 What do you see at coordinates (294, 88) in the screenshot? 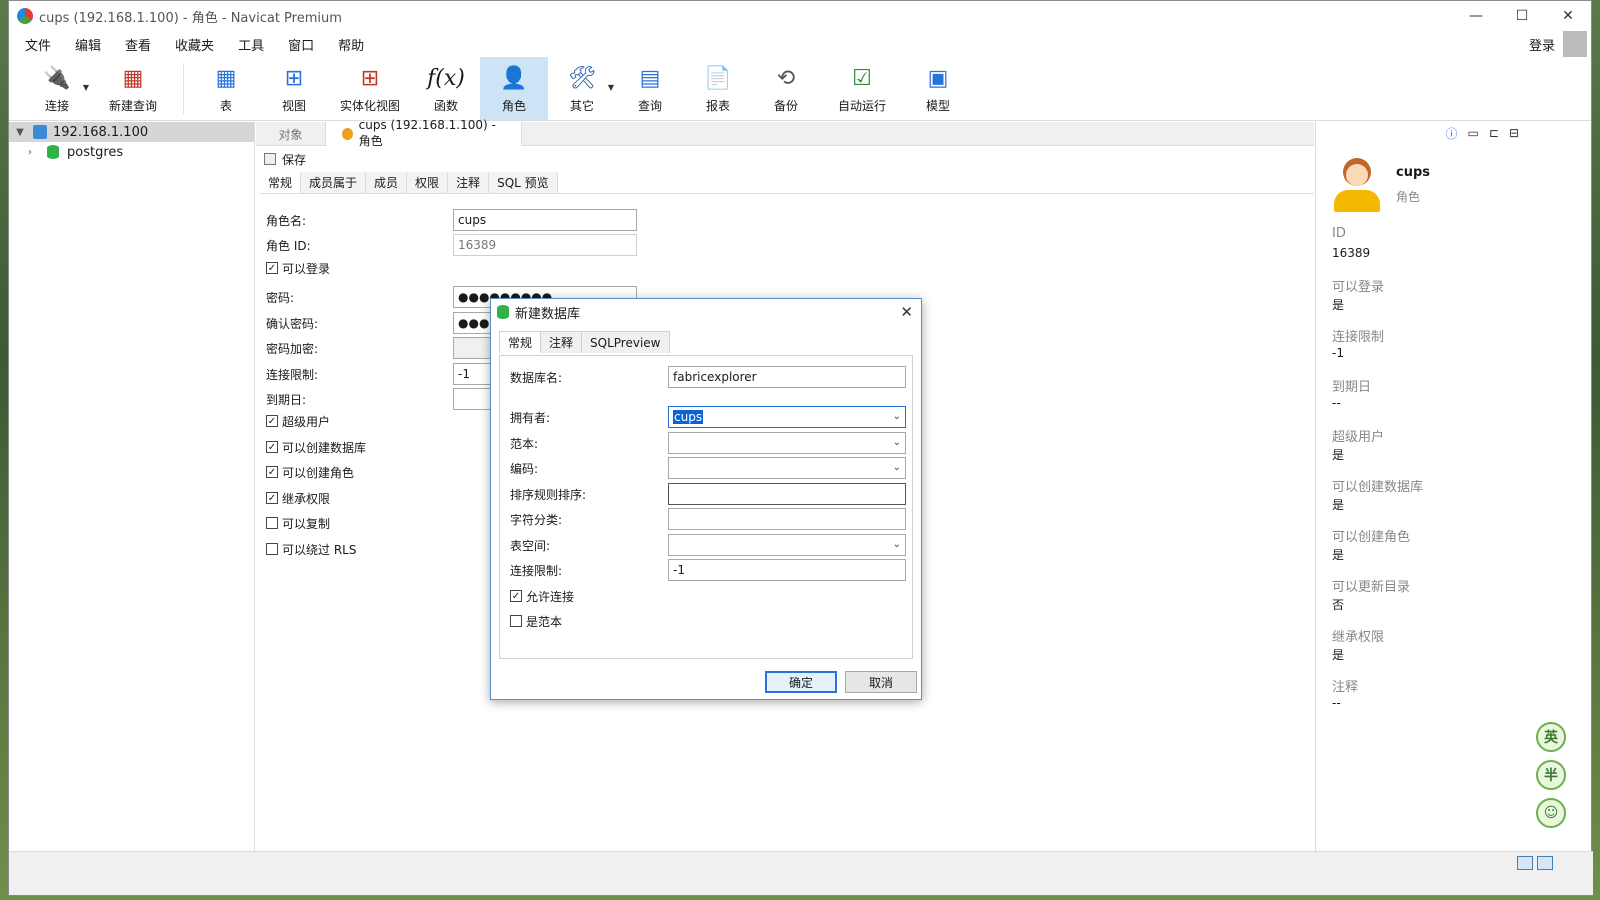
I see `view-button: ⊞ 视图` at bounding box center [294, 88].